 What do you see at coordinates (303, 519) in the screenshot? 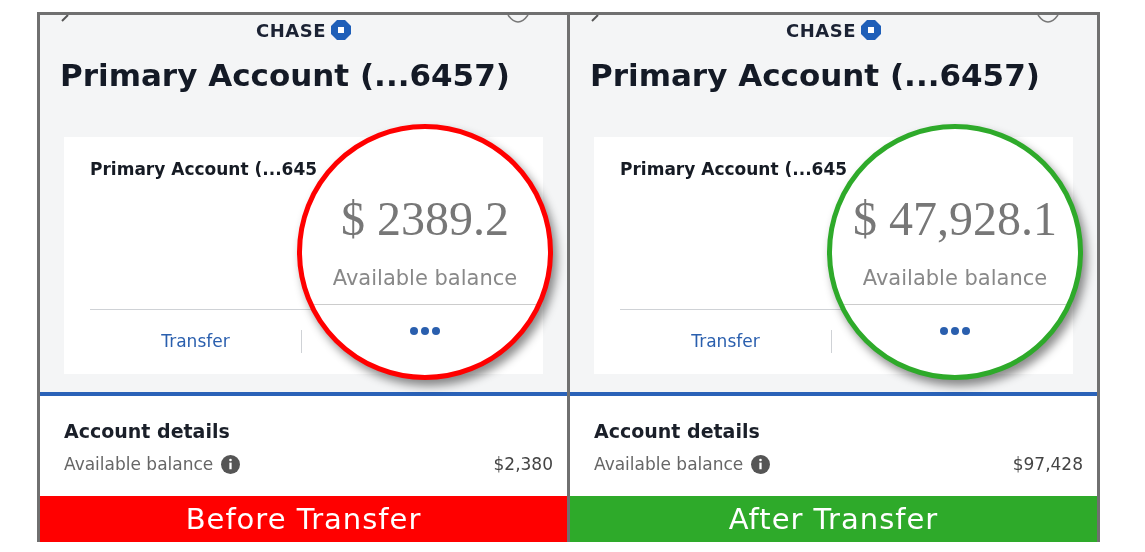
I see `caption-text: Before Transfer` at bounding box center [303, 519].